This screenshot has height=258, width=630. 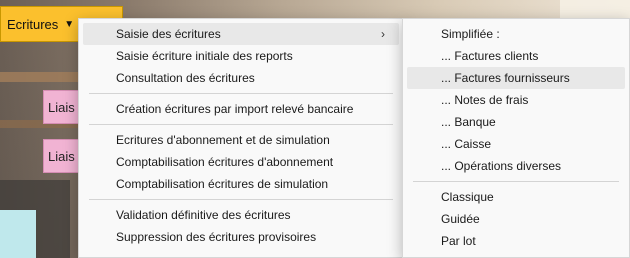 What do you see at coordinates (33, 24) in the screenshot?
I see `ecritures-menu-label: Ecritures` at bounding box center [33, 24].